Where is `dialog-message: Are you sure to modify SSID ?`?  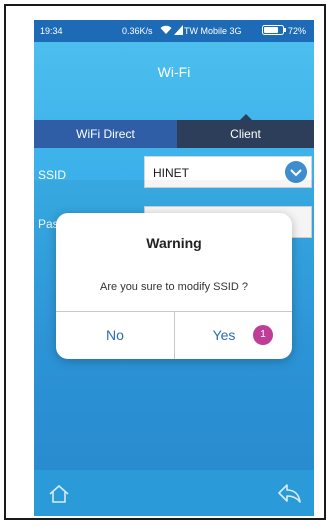 dialog-message: Are you sure to modify SSID ? is located at coordinates (174, 287).